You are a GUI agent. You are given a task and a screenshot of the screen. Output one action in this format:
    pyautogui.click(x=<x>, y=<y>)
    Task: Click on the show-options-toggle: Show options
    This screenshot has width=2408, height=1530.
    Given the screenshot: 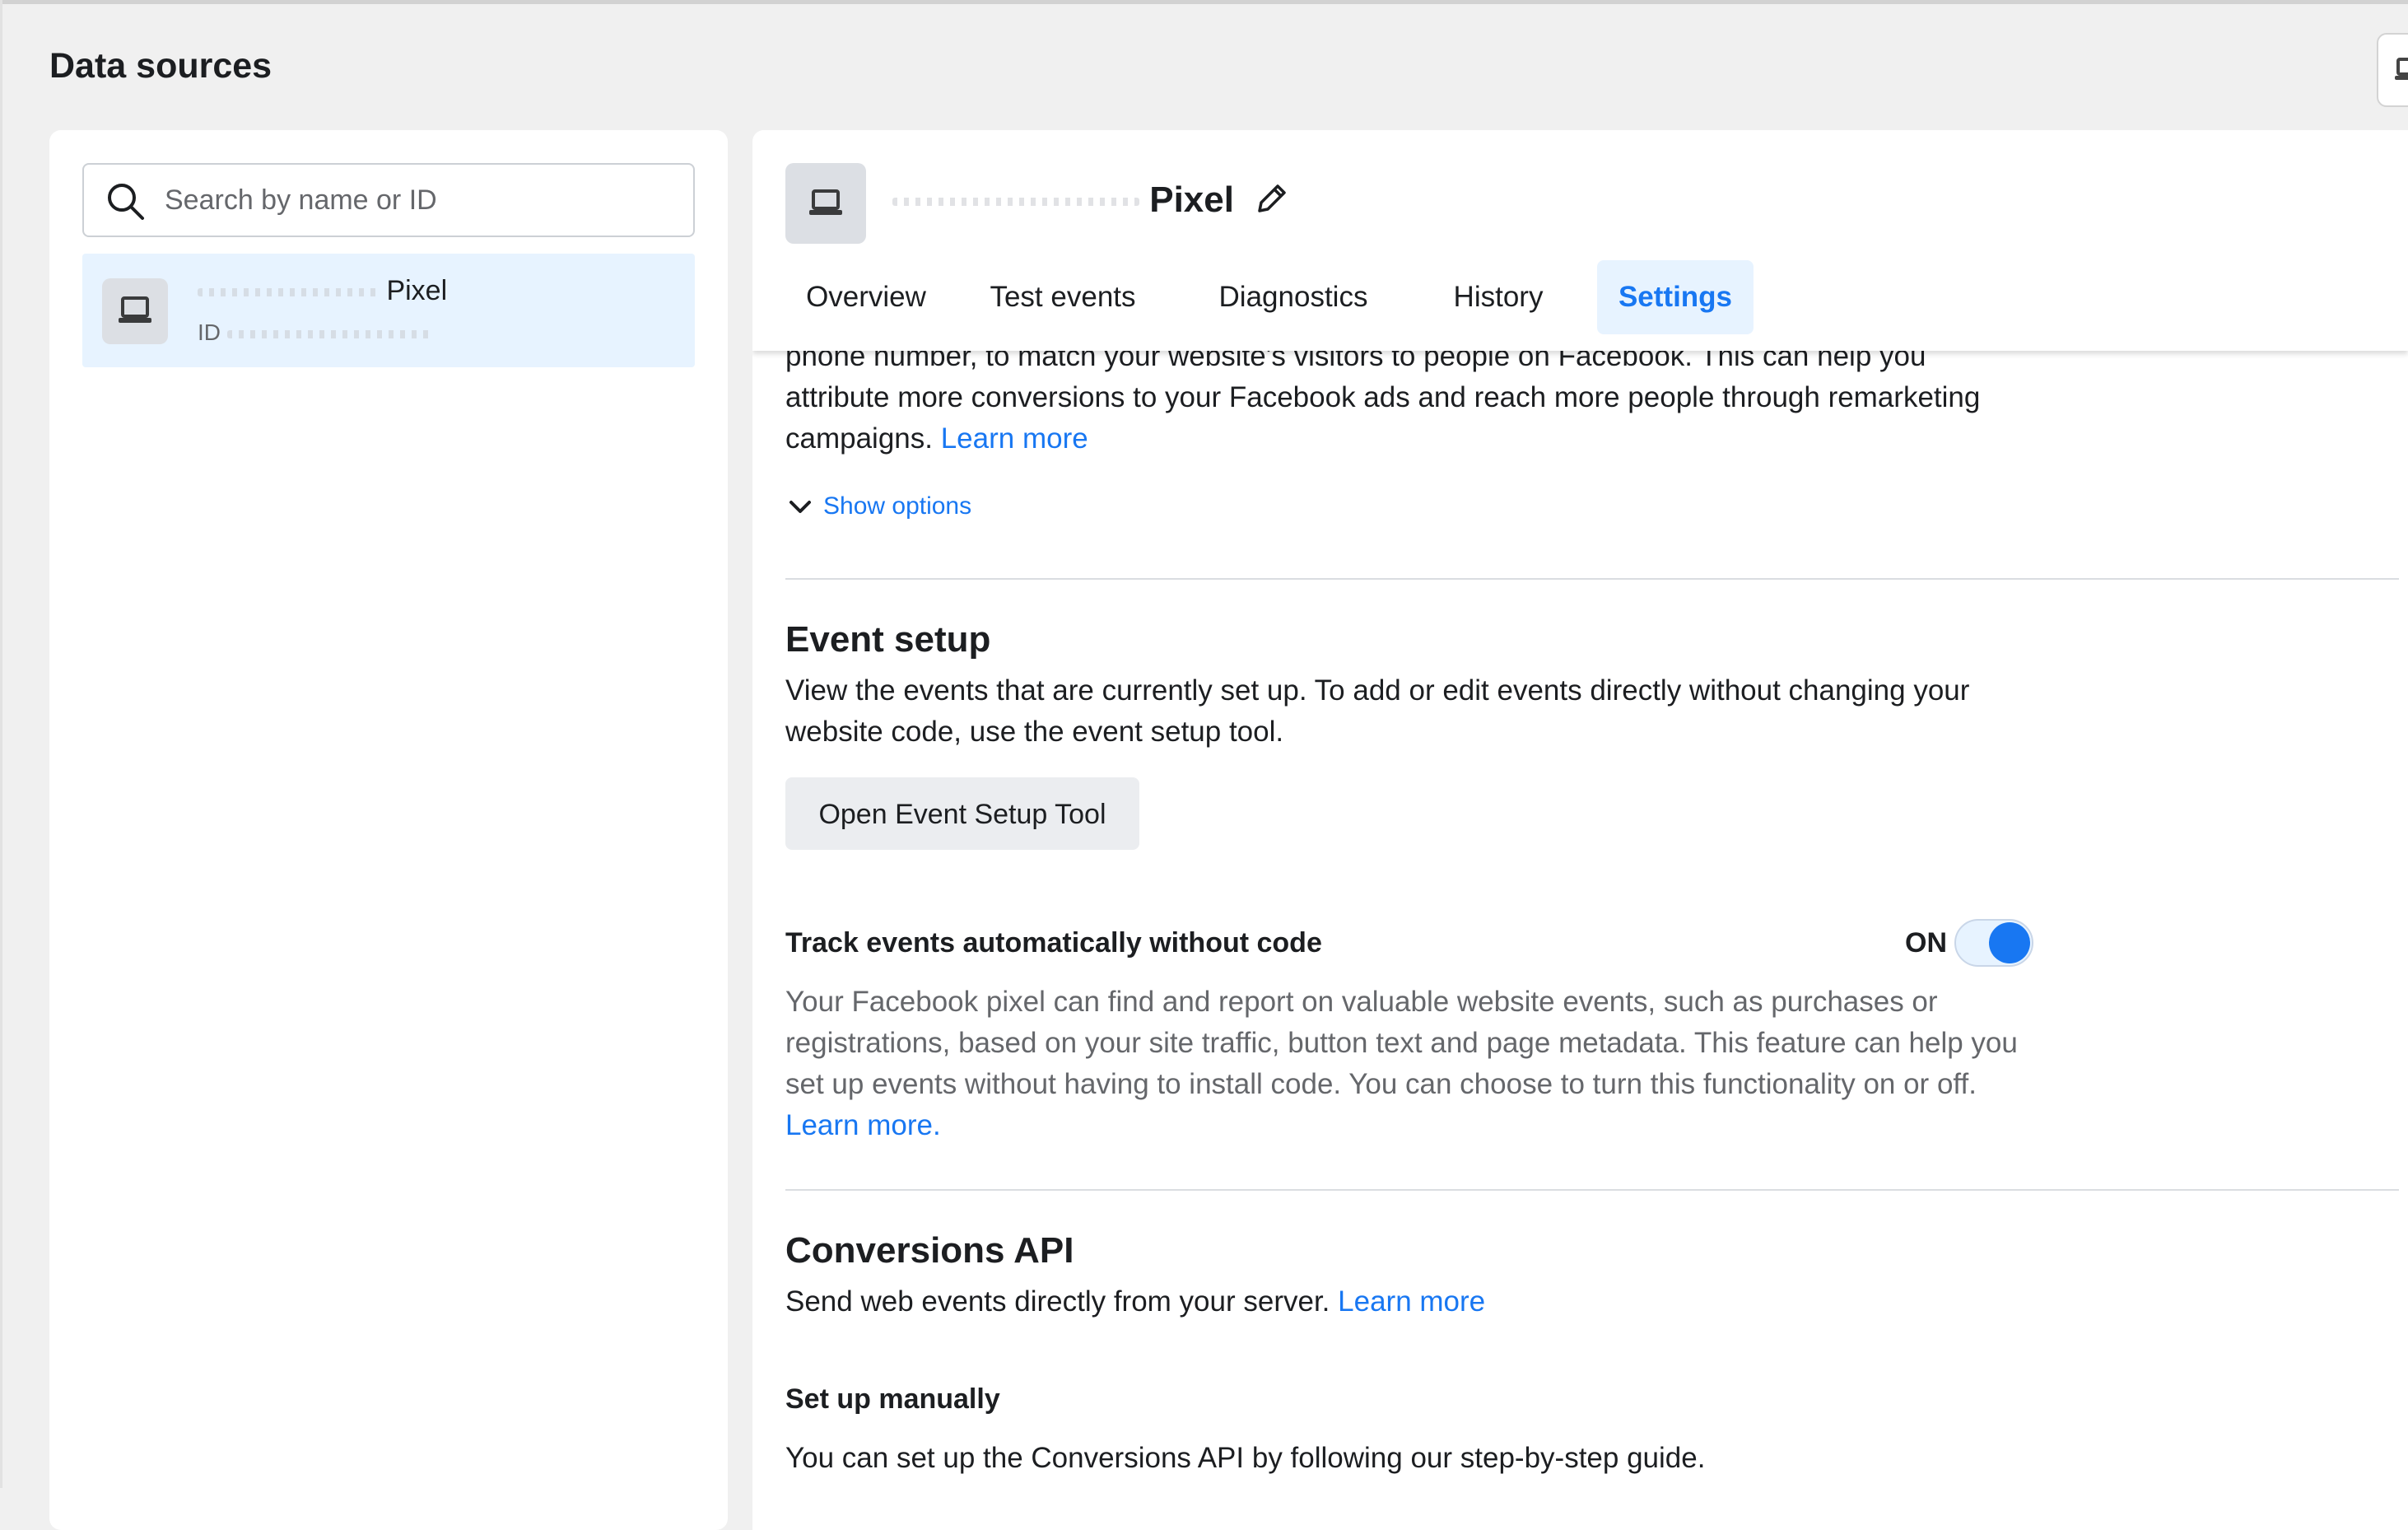 What is the action you would take?
    pyautogui.click(x=880, y=506)
    